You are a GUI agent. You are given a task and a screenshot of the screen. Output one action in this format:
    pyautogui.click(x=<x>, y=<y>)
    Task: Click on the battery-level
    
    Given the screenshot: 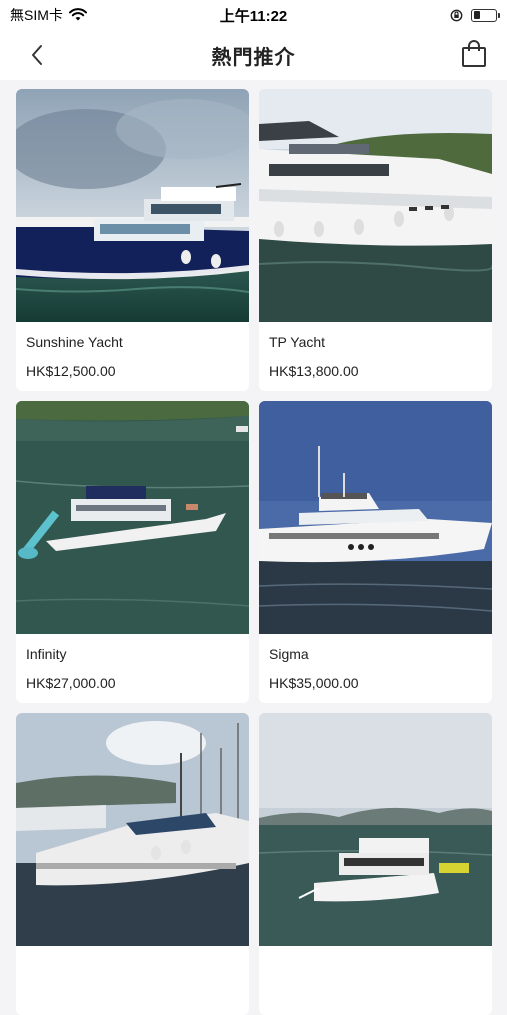 What is the action you would take?
    pyautogui.click(x=476, y=15)
    